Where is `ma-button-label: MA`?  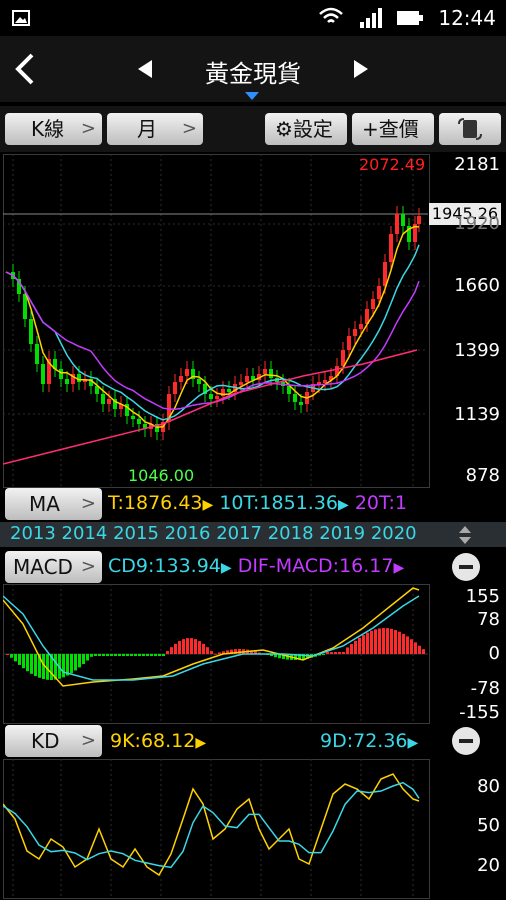 ma-button-label: MA is located at coordinates (44, 504).